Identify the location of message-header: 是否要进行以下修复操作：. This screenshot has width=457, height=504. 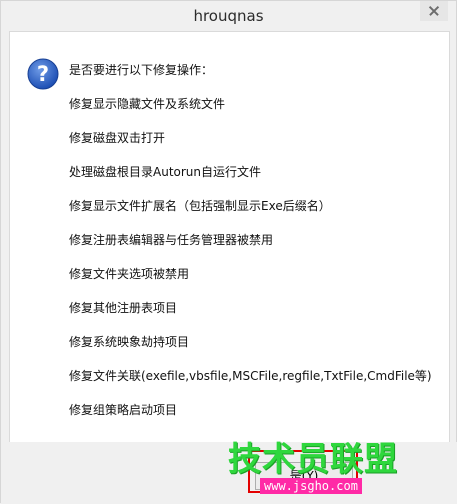
(141, 70).